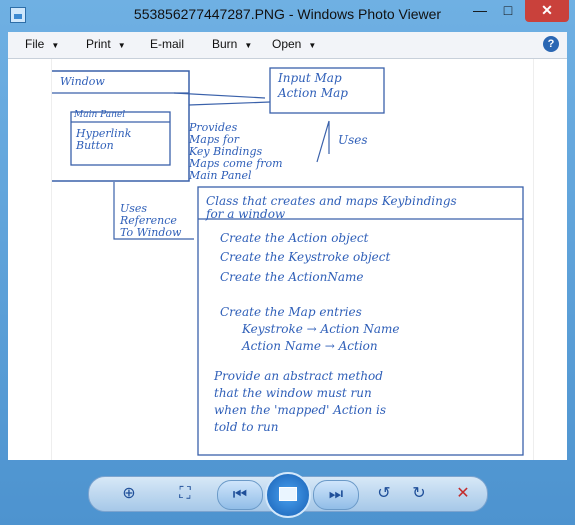  I want to click on burn-menu: Burn ▼, so click(232, 44).